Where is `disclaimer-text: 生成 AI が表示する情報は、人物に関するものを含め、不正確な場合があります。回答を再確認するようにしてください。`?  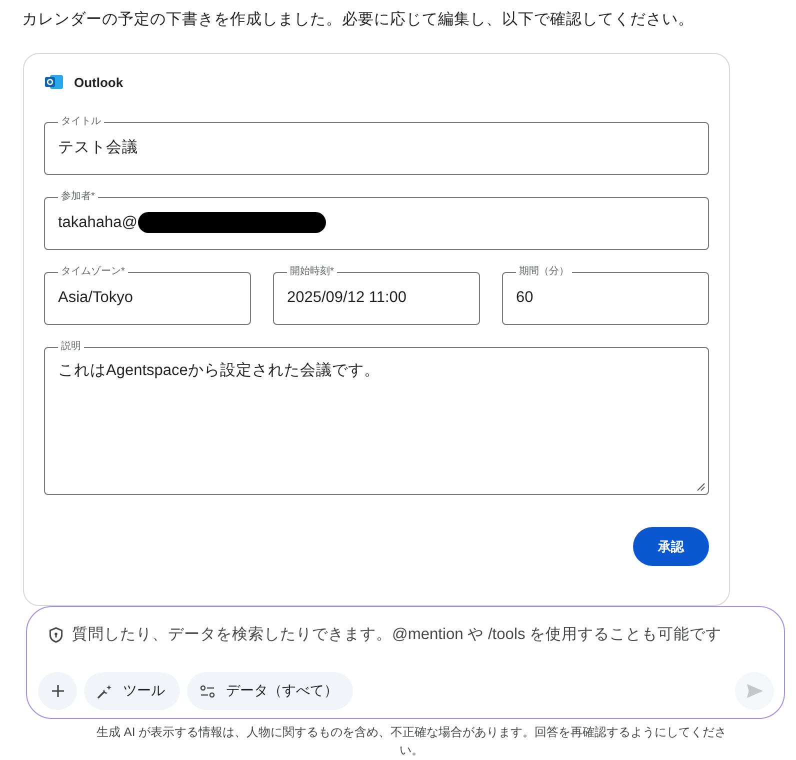
disclaimer-text: 生成 AI が表示する情報は、人物に関するものを含め、不正確な場合があります。回答を再確認するようにしてください。 is located at coordinates (411, 741).